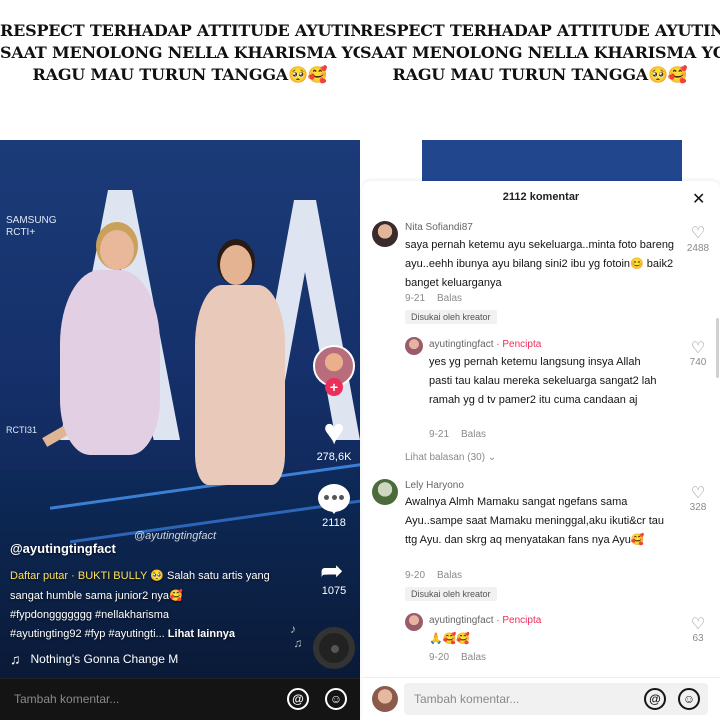 Image resolution: width=720 pixels, height=720 pixels. What do you see at coordinates (180, 699) in the screenshot?
I see `left-comment-bar: Tambah komentar... @ ☺` at bounding box center [180, 699].